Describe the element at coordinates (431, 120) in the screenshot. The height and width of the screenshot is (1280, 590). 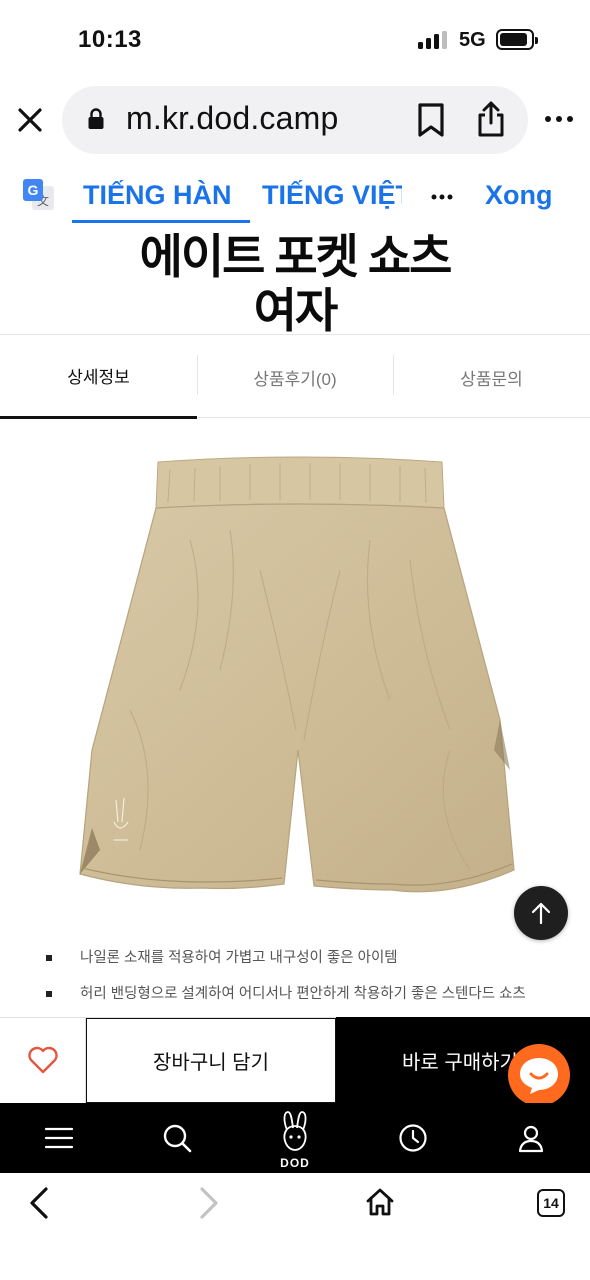
I see `bookmark-icon` at that location.